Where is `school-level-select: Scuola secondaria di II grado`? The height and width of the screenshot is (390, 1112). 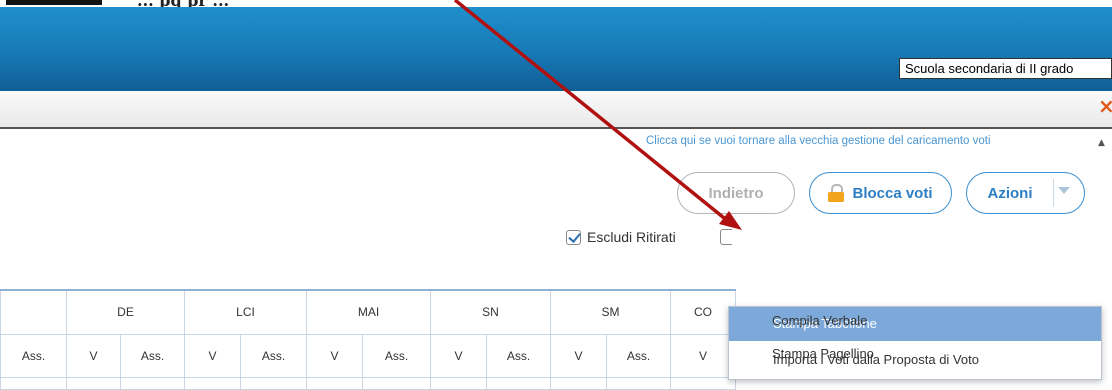 school-level-select: Scuola secondaria di II grado is located at coordinates (1005, 68).